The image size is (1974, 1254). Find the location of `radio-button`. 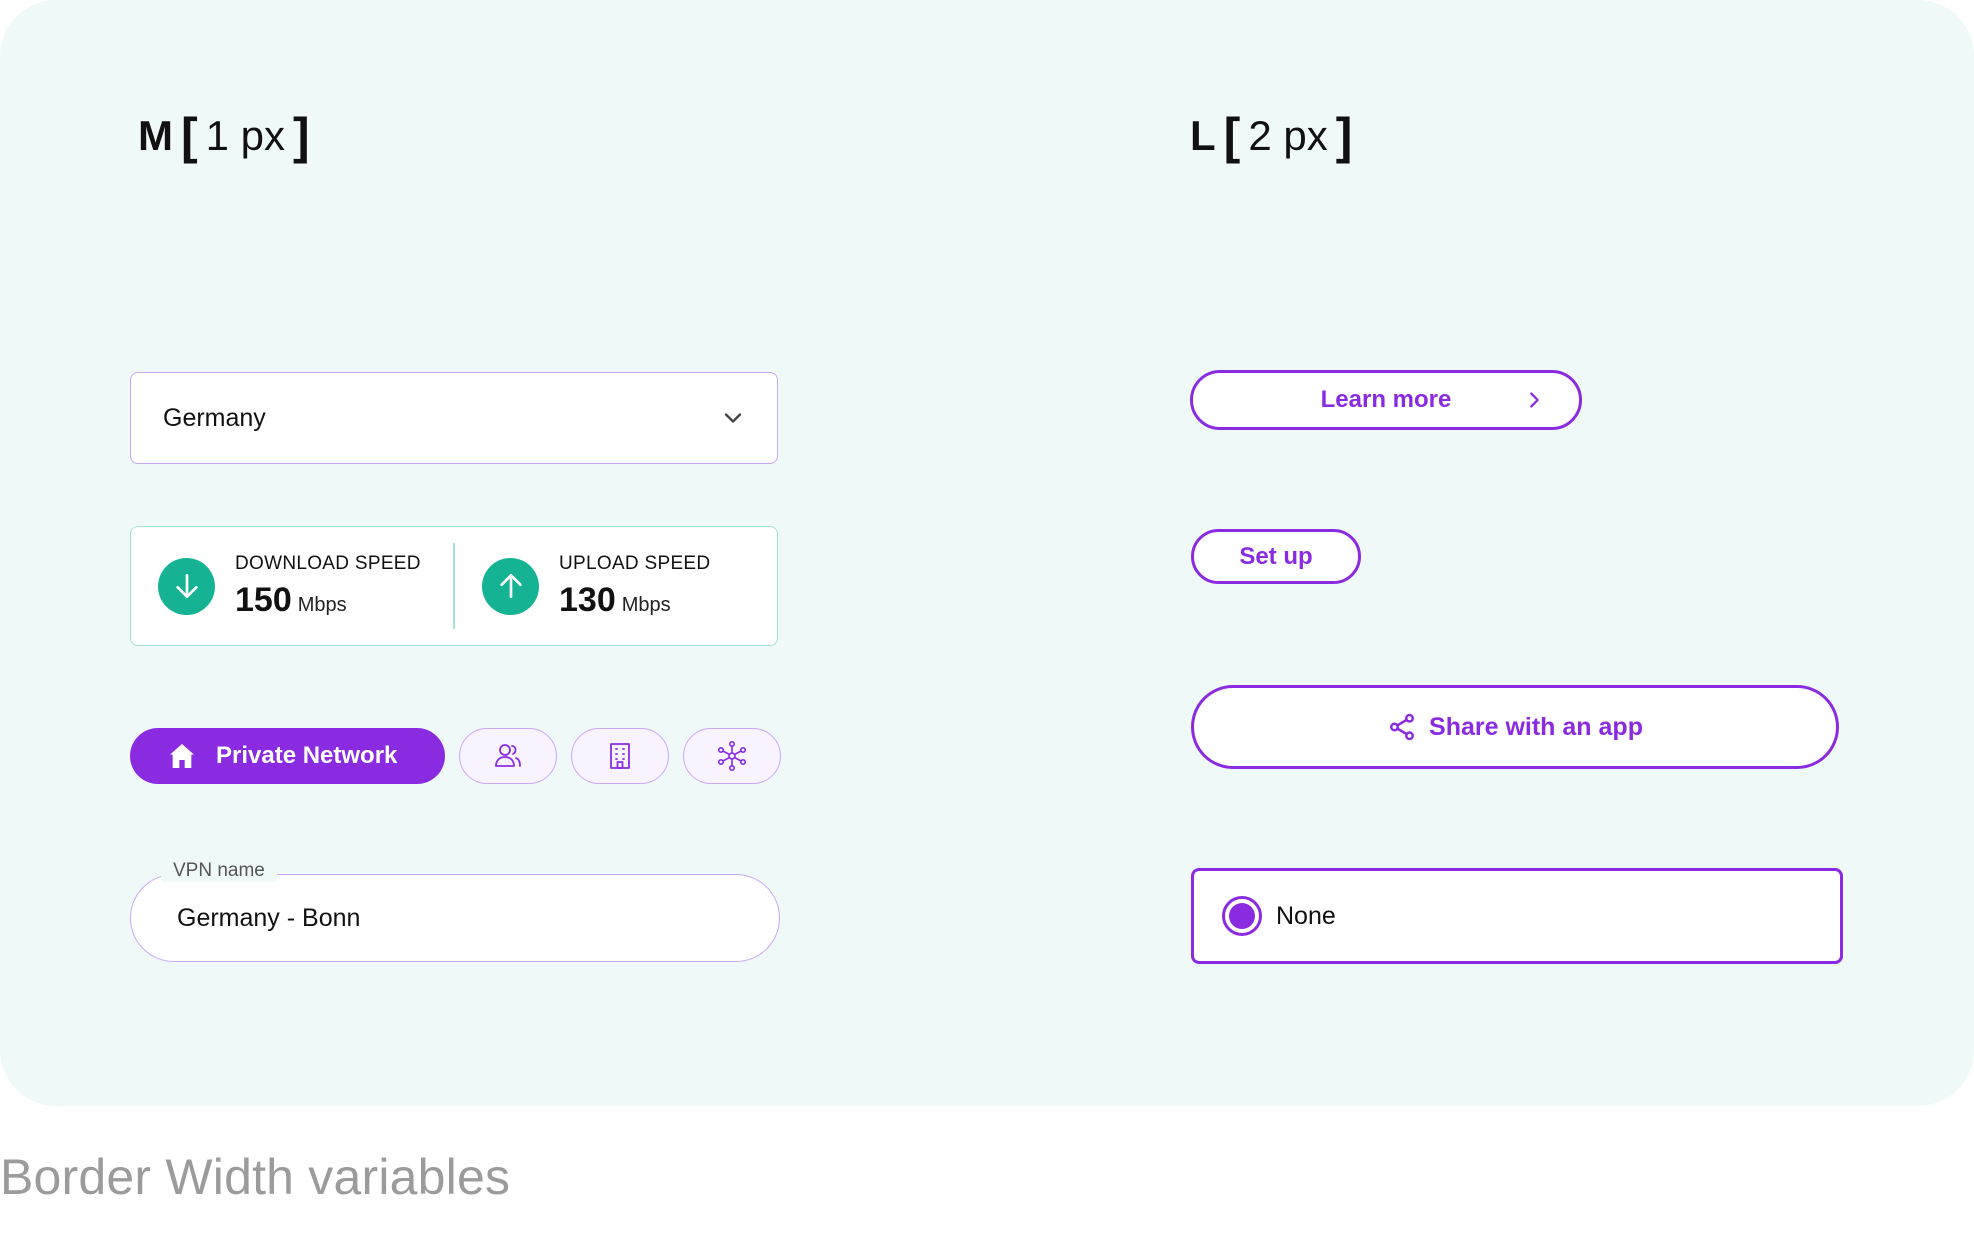

radio-button is located at coordinates (1242, 916).